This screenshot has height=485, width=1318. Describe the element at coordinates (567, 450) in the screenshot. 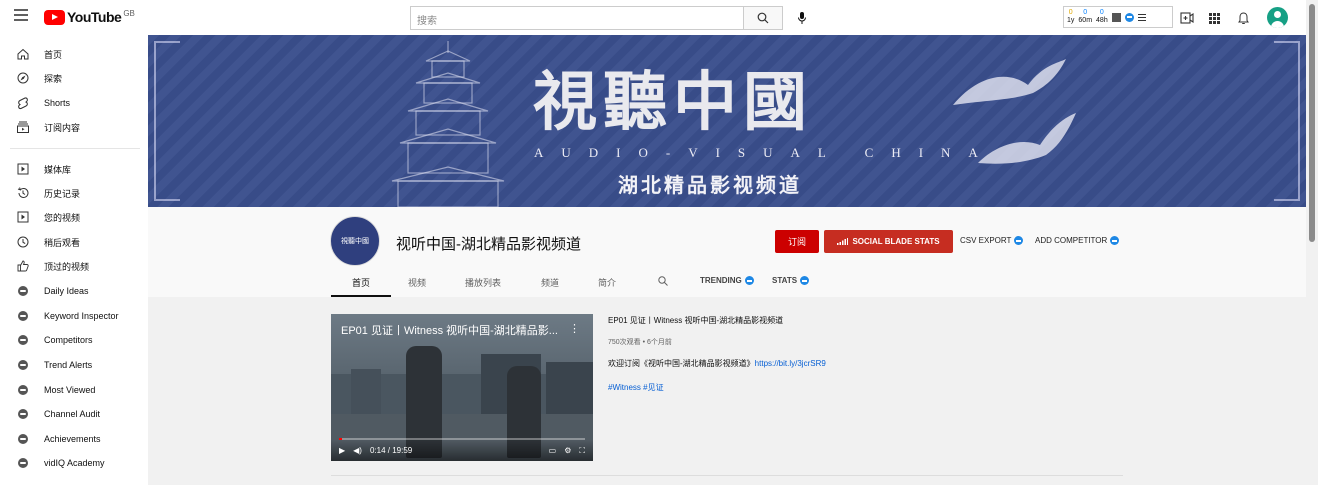

I see `settings-gear-icon: ⚙` at that location.